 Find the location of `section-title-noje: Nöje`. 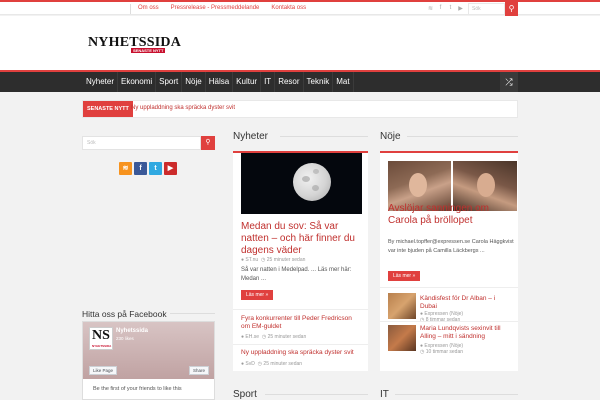

section-title-noje: Nöje is located at coordinates (390, 136).